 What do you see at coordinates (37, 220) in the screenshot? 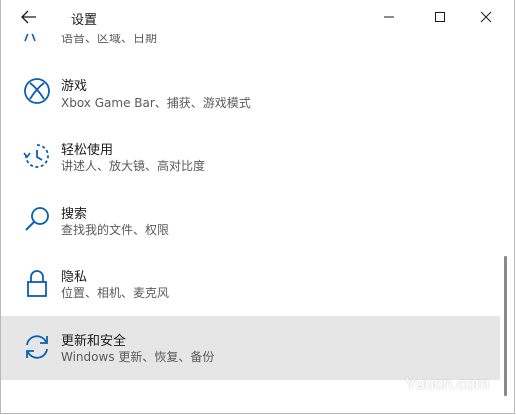
I see `search-icon` at bounding box center [37, 220].